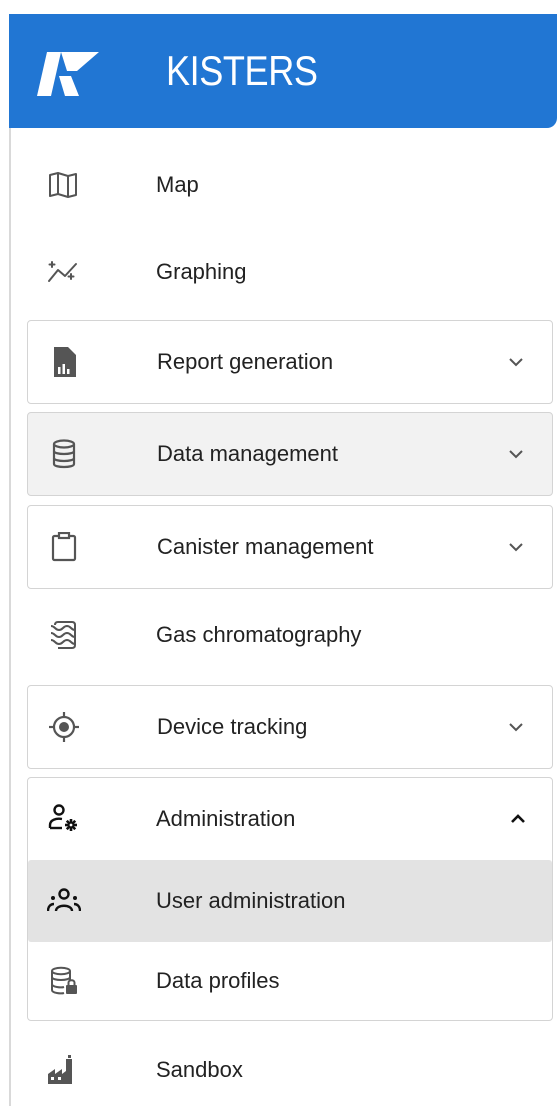  I want to click on nav-subitem-data-profiles: Data profiles, so click(290, 981).